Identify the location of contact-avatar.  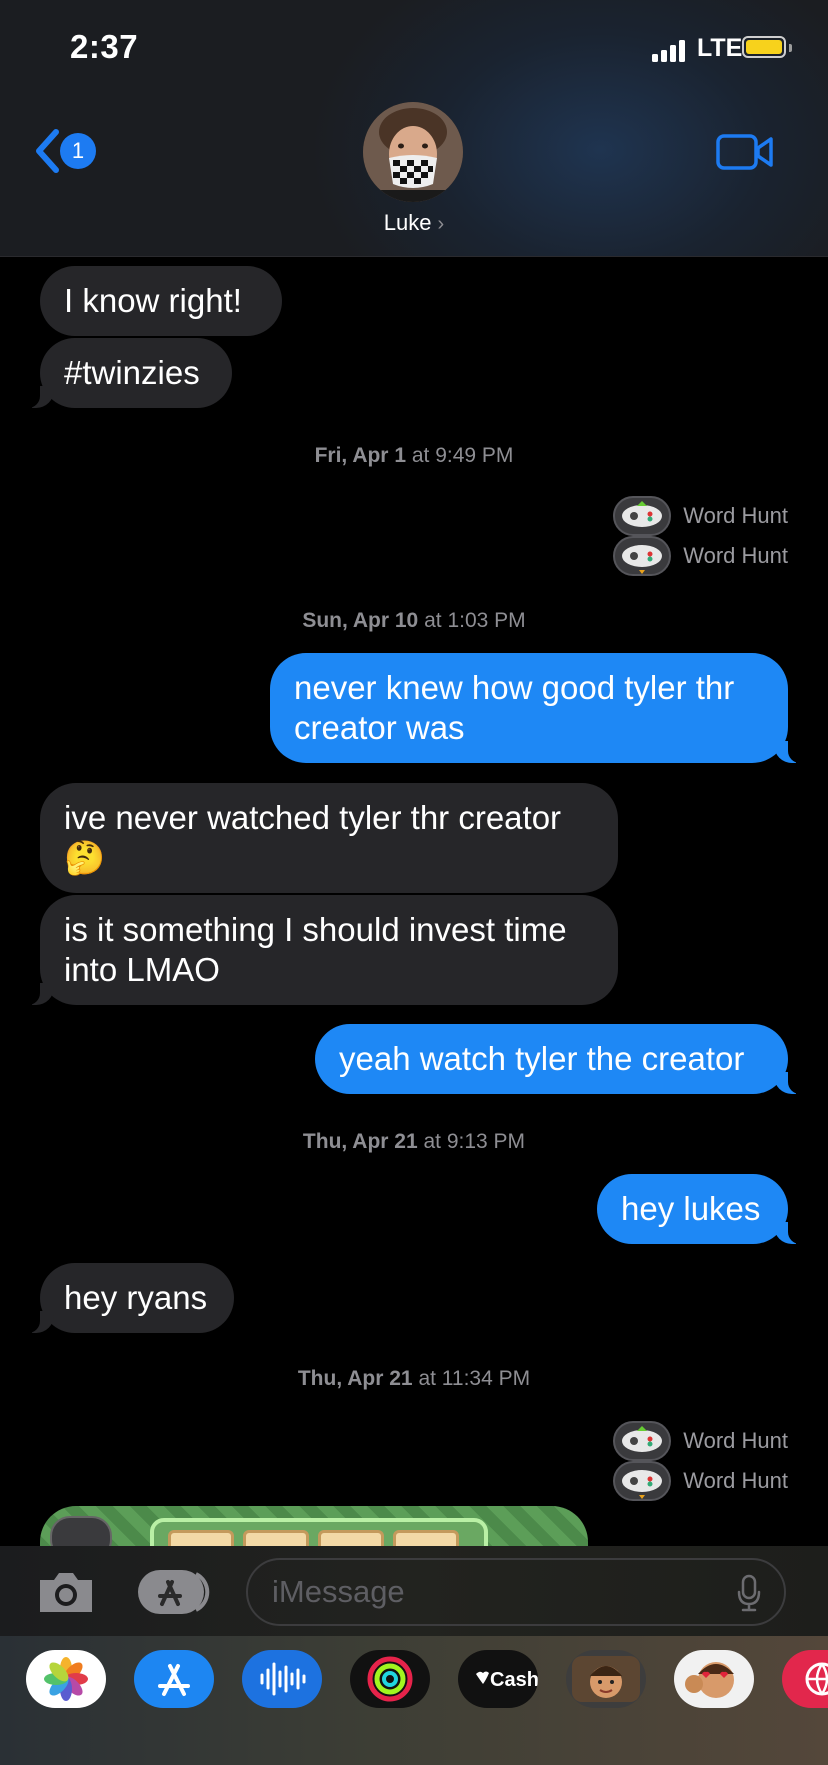
(413, 152).